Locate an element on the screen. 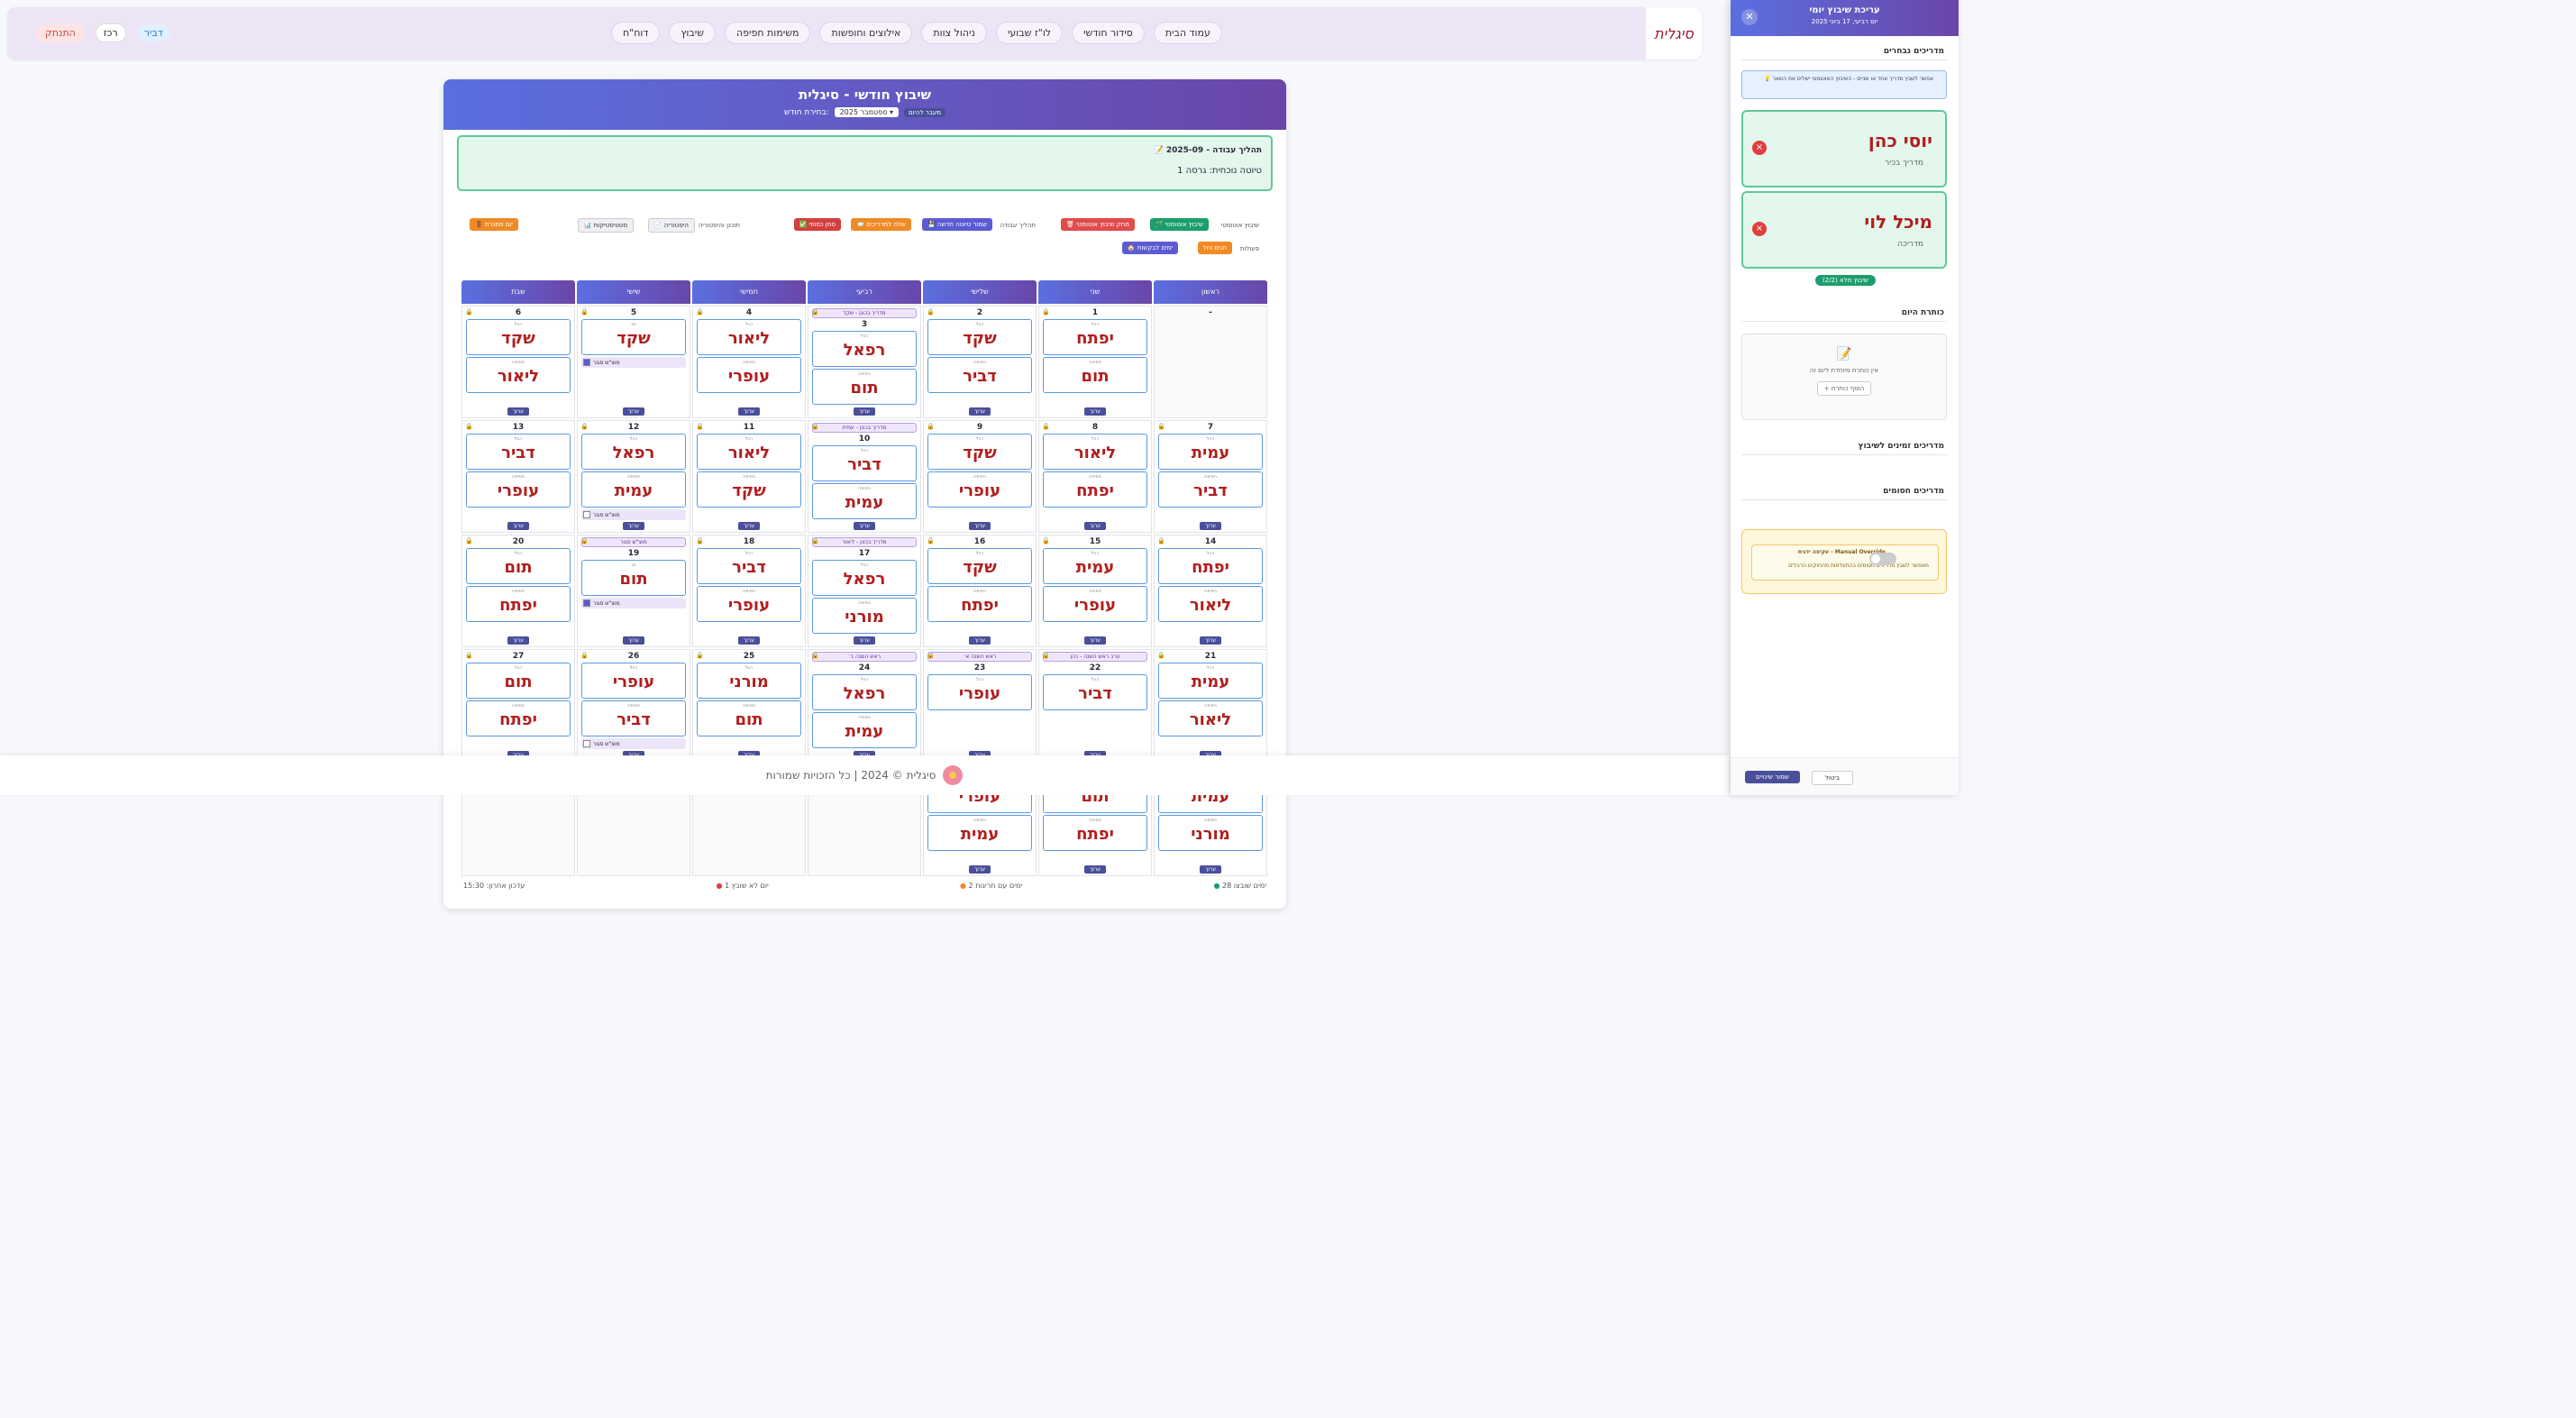  day-cell: 🔒 13 רגיל דביר חפיפה עופרי ערוך is located at coordinates (518, 476).